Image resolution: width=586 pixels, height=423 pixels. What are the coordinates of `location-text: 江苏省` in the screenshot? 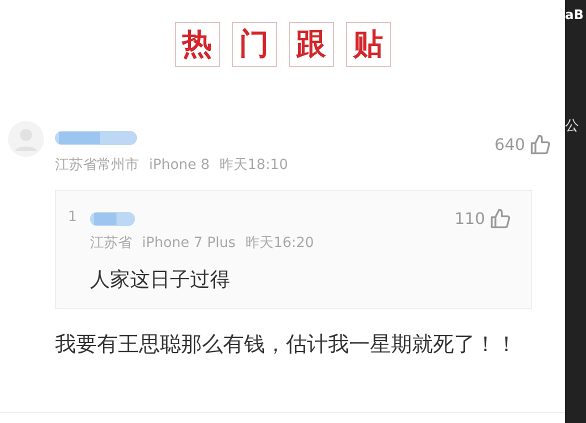 It's located at (111, 243).